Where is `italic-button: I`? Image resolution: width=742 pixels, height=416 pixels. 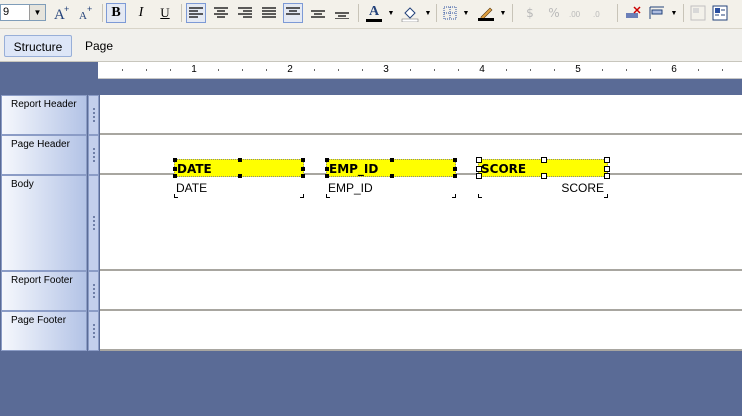
italic-button: I is located at coordinates (141, 13).